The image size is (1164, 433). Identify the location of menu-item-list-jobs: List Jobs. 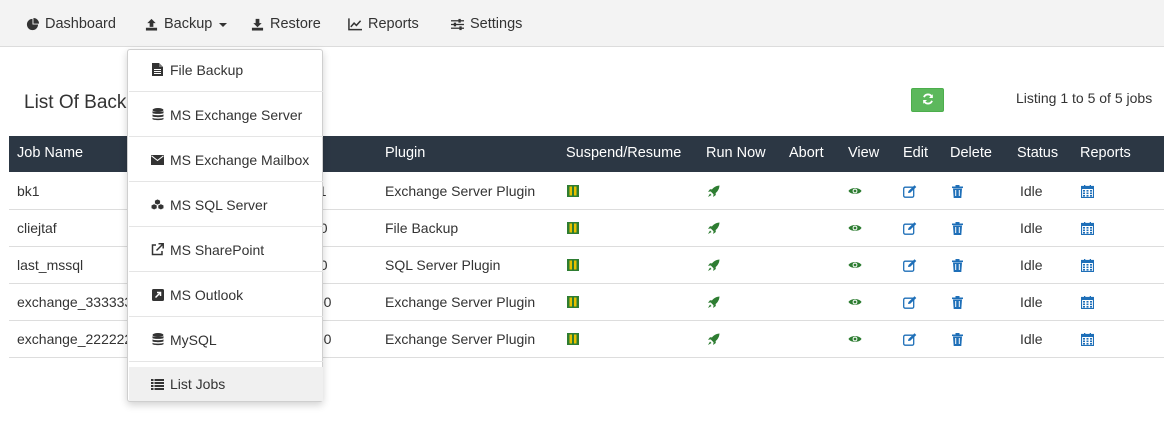
(226, 384).